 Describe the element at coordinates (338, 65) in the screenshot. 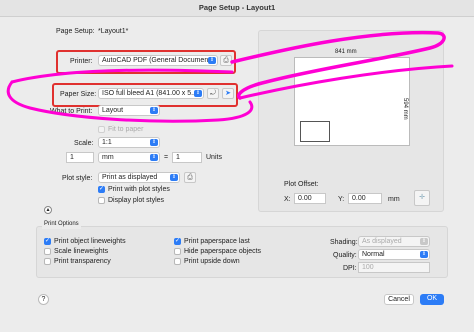

I see `annotation-arrow-stroke` at that location.